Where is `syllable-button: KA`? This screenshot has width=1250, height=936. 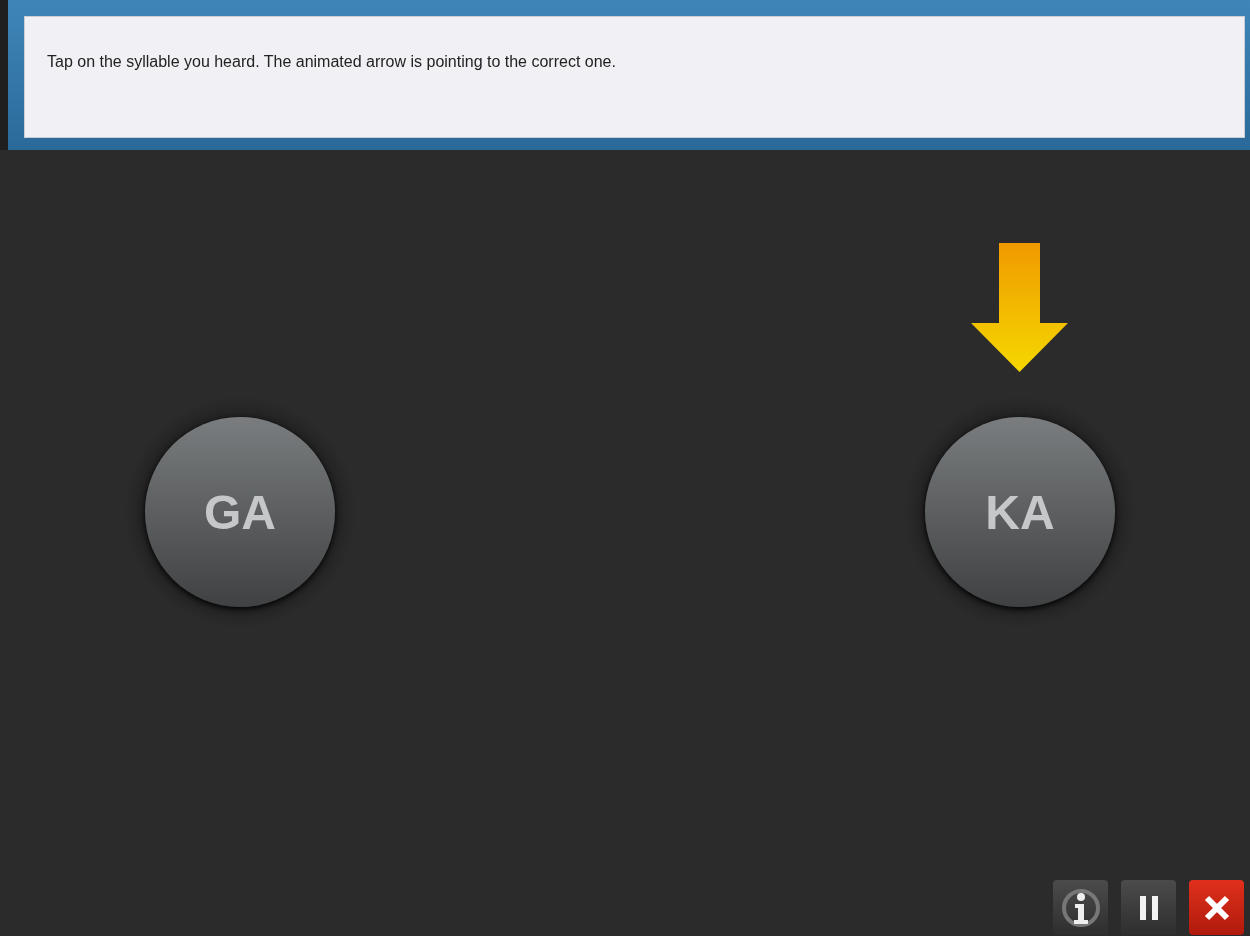 syllable-button: KA is located at coordinates (1020, 512).